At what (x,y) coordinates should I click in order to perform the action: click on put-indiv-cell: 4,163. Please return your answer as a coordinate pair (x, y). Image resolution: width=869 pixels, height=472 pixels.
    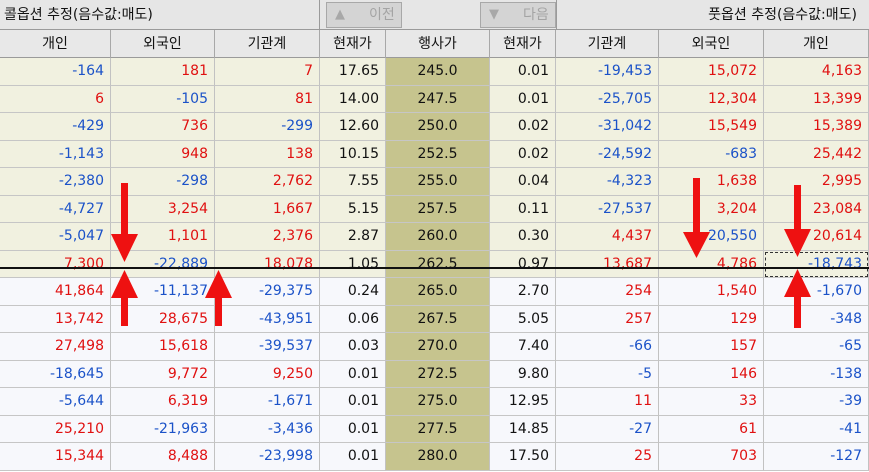
    Looking at the image, I should click on (816, 72).